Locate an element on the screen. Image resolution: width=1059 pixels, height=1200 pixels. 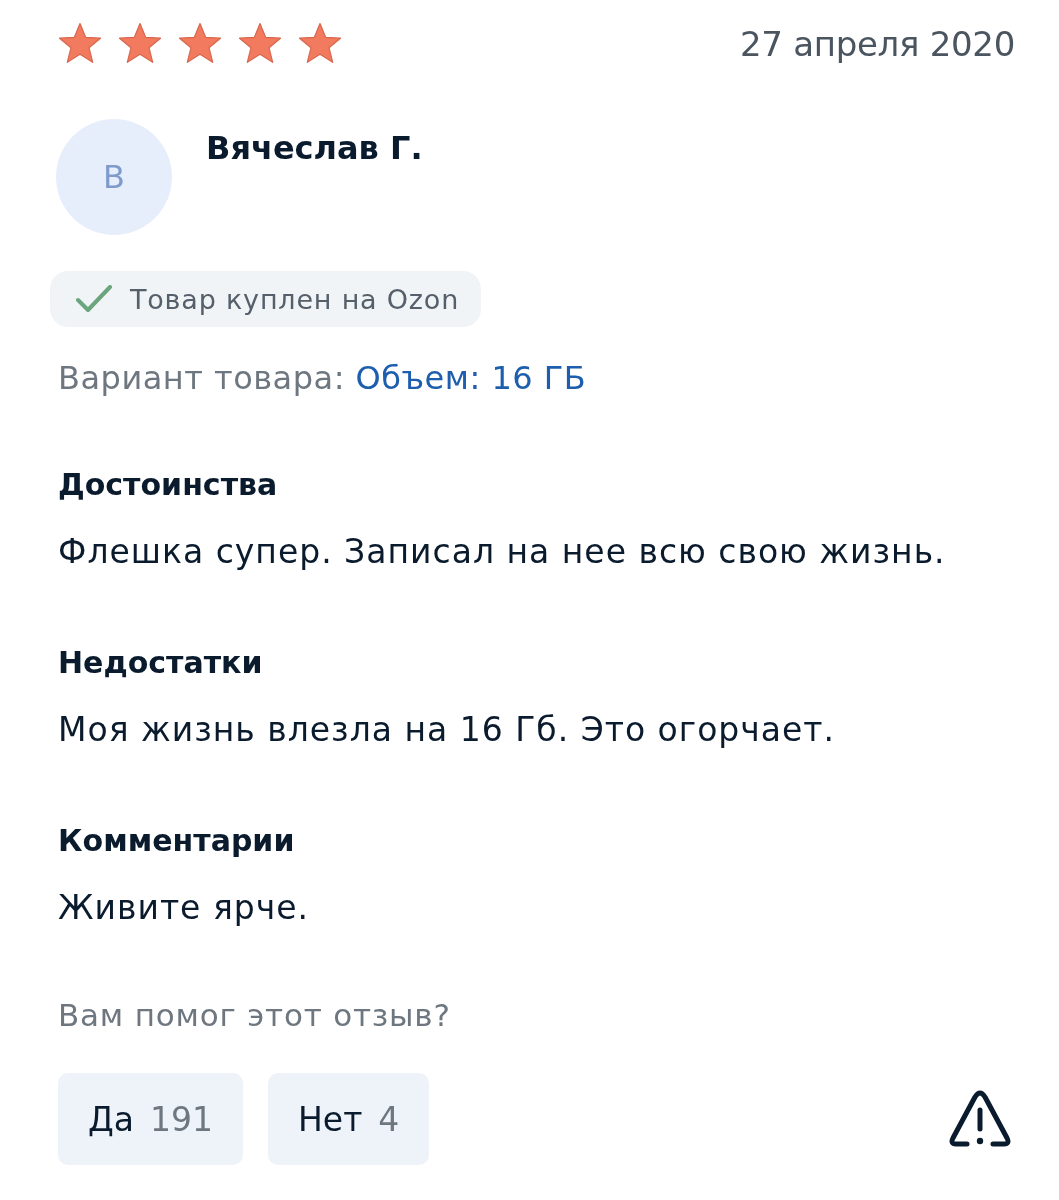
section-text: Живите ярче. is located at coordinates (184, 907).